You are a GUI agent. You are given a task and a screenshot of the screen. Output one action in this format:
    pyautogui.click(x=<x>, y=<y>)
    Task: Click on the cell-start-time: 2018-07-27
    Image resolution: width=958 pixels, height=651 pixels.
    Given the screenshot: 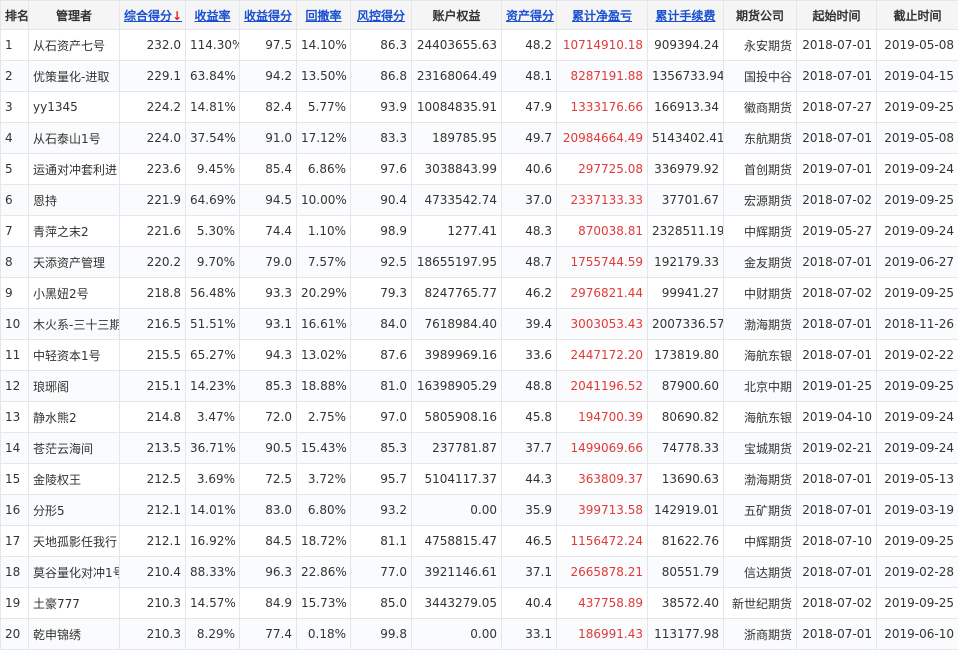 What is the action you would take?
    pyautogui.click(x=836, y=107)
    